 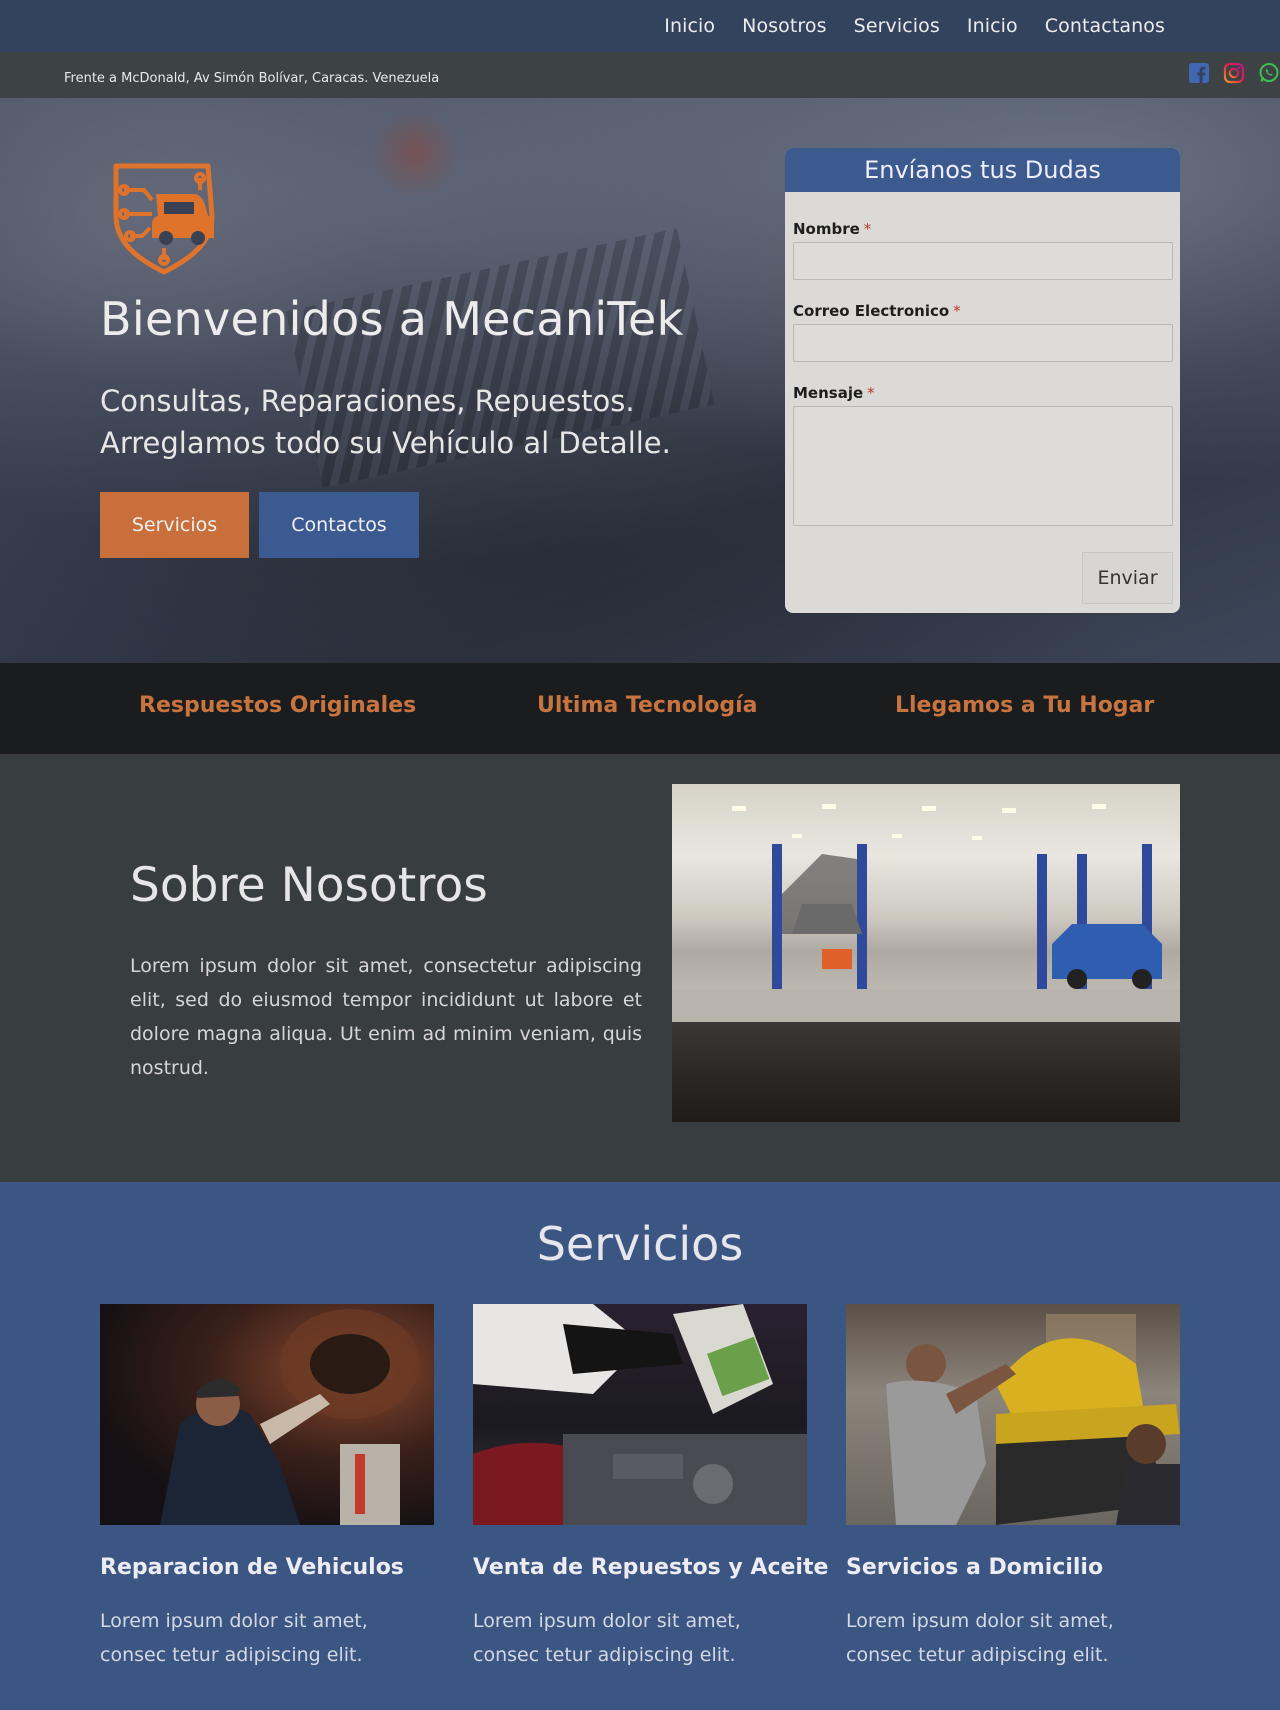 What do you see at coordinates (832, 229) in the screenshot?
I see `name-label: Nombre *` at bounding box center [832, 229].